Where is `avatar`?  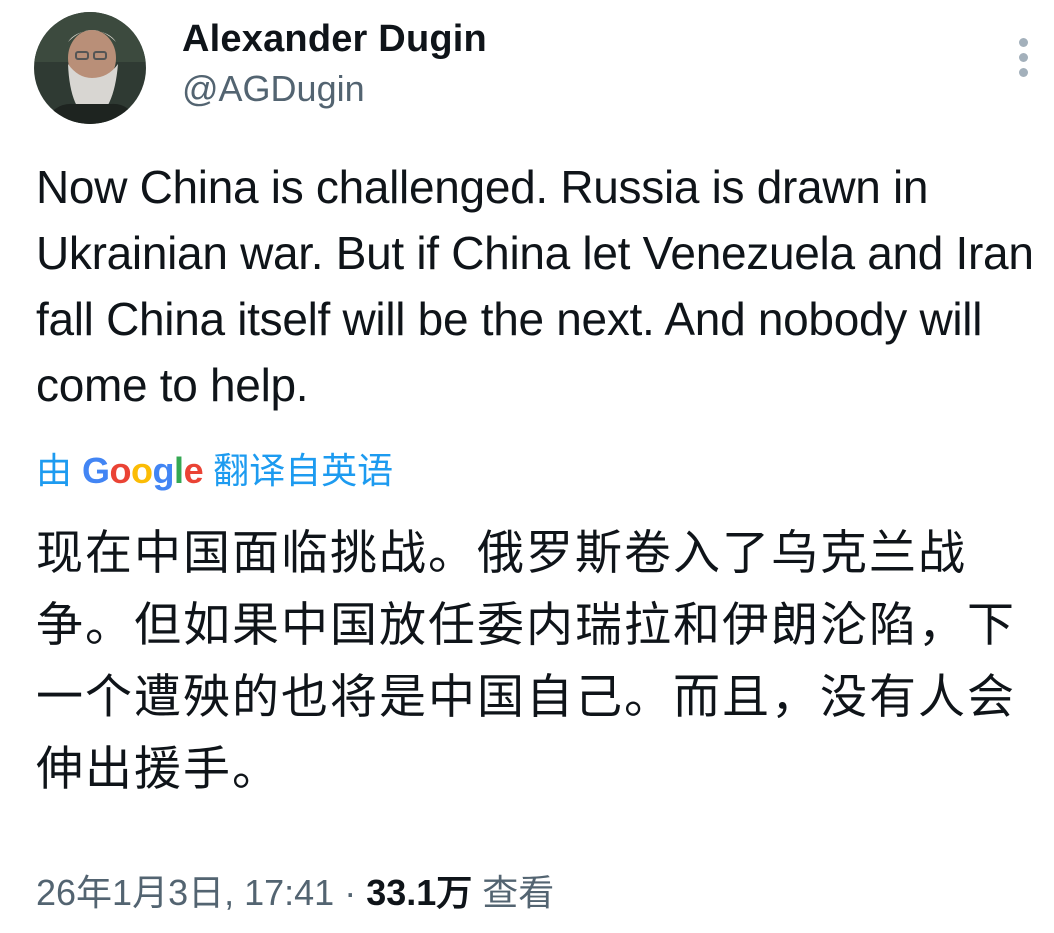 avatar is located at coordinates (90, 68).